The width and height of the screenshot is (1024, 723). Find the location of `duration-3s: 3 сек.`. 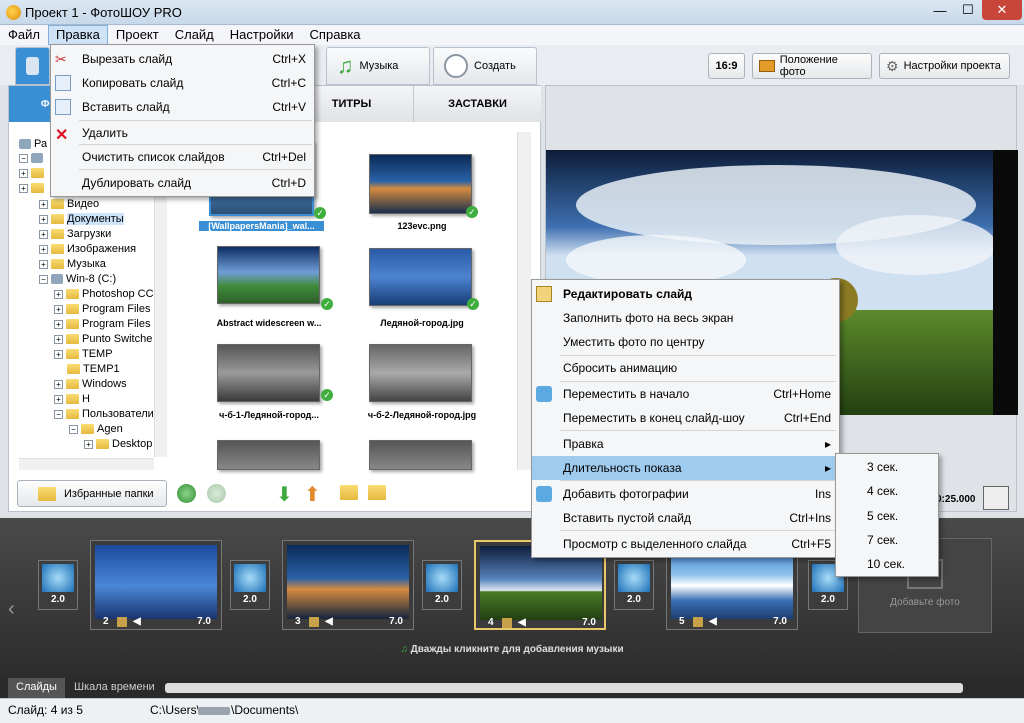

duration-3s: 3 сек. is located at coordinates (882, 467).